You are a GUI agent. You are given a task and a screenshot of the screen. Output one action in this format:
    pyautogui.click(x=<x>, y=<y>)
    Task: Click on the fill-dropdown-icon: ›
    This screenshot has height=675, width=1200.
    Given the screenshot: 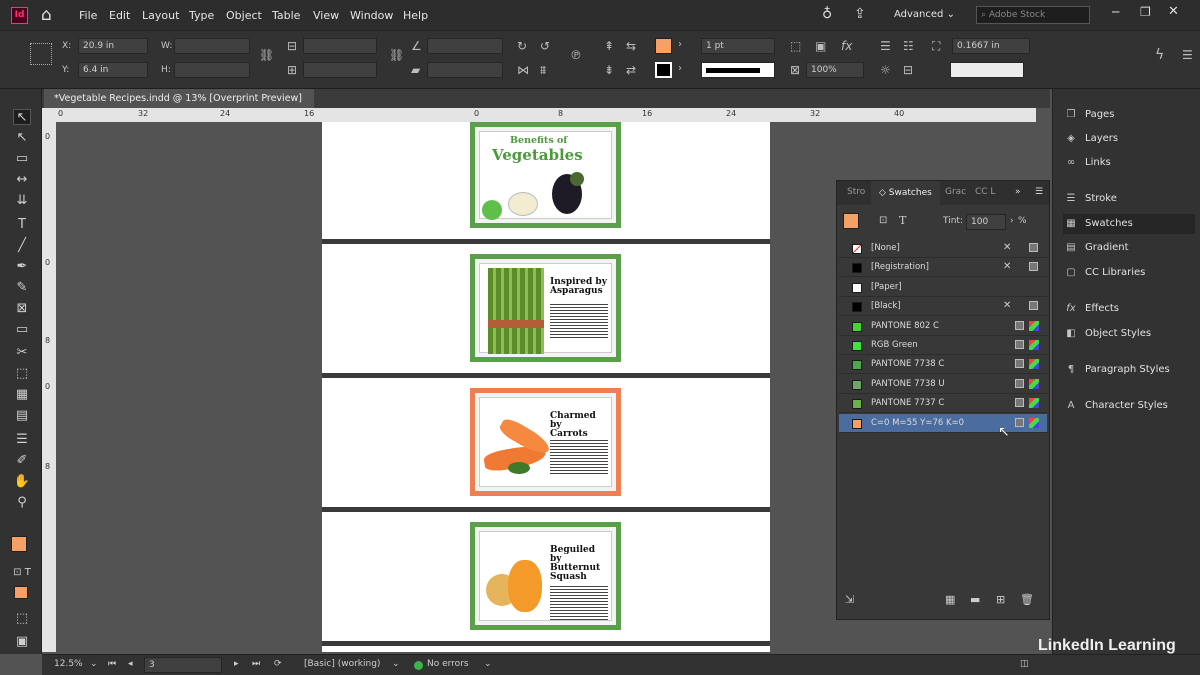 What is the action you would take?
    pyautogui.click(x=680, y=45)
    